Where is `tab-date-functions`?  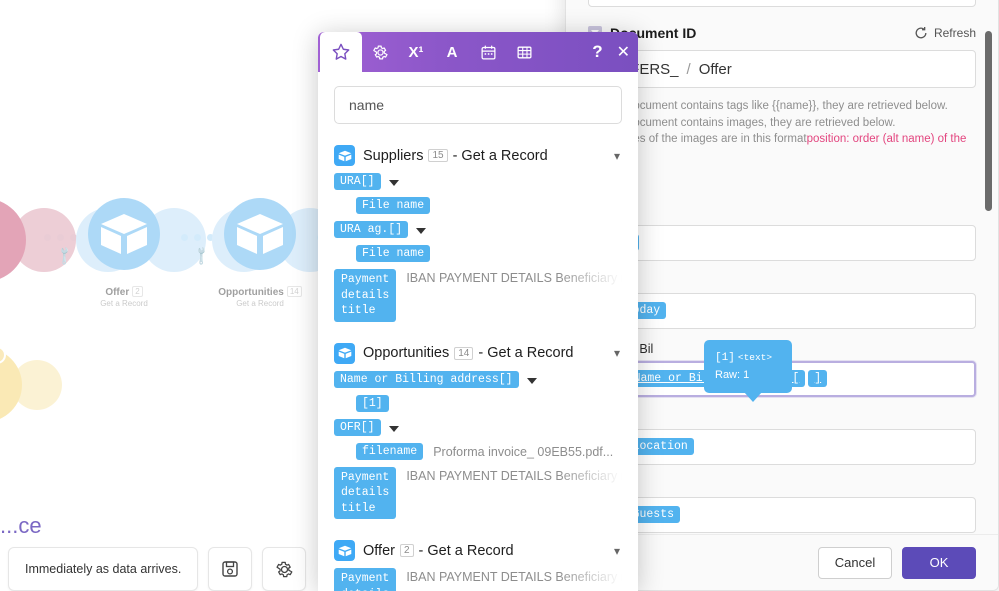
tab-date-functions is located at coordinates (488, 52).